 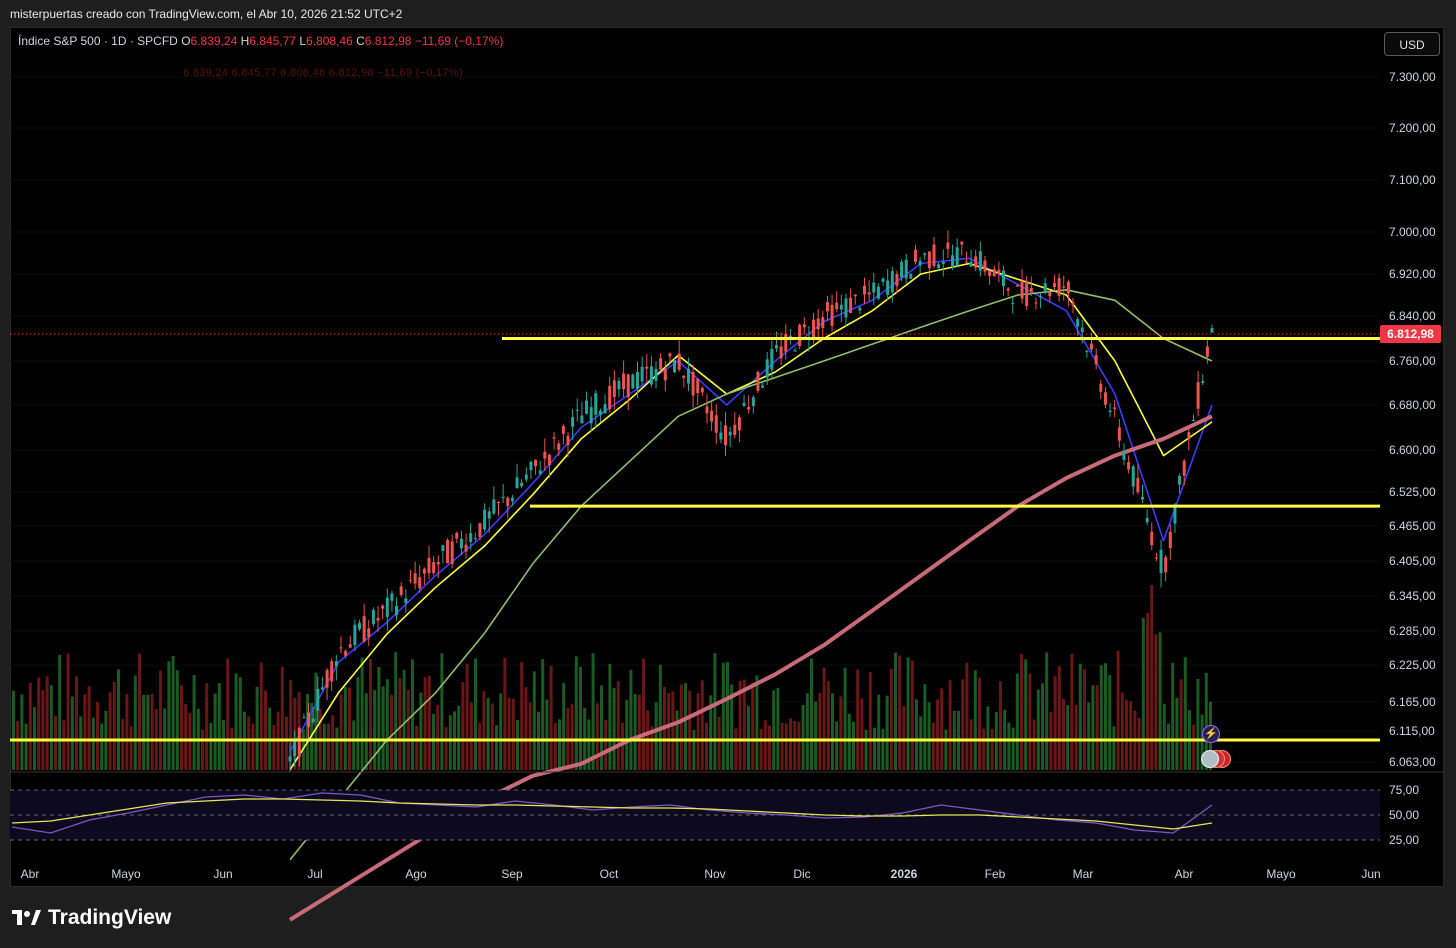 What do you see at coordinates (609, 874) in the screenshot?
I see `time-tick-label: Oct` at bounding box center [609, 874].